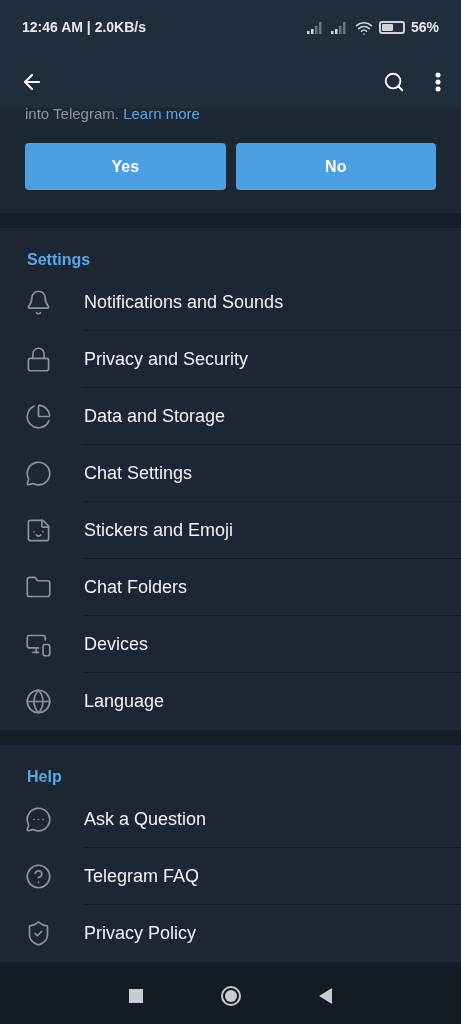 This screenshot has height=1024, width=461. I want to click on settings-row: Data and Storage, so click(230, 416).